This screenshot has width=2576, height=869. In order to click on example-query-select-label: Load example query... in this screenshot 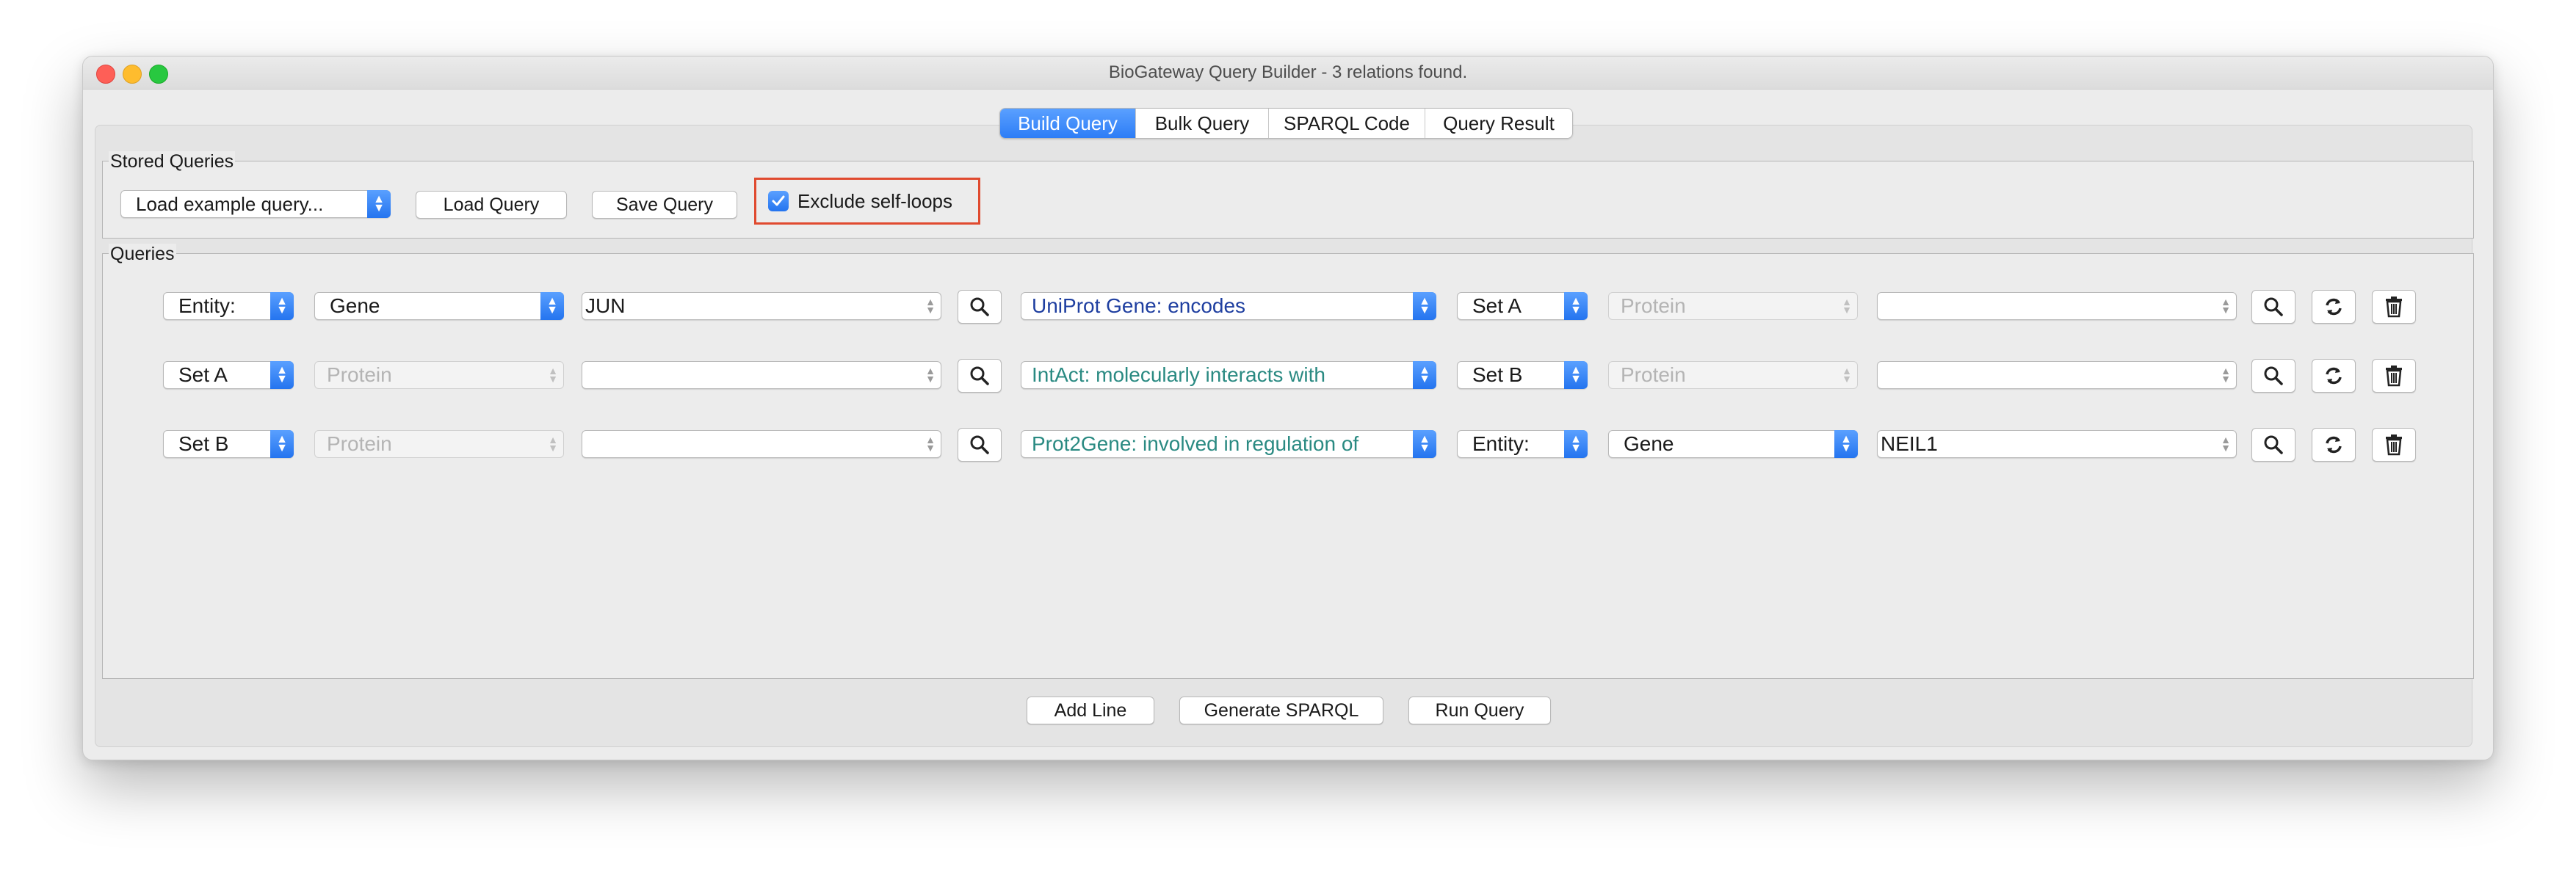, I will do `click(230, 203)`.